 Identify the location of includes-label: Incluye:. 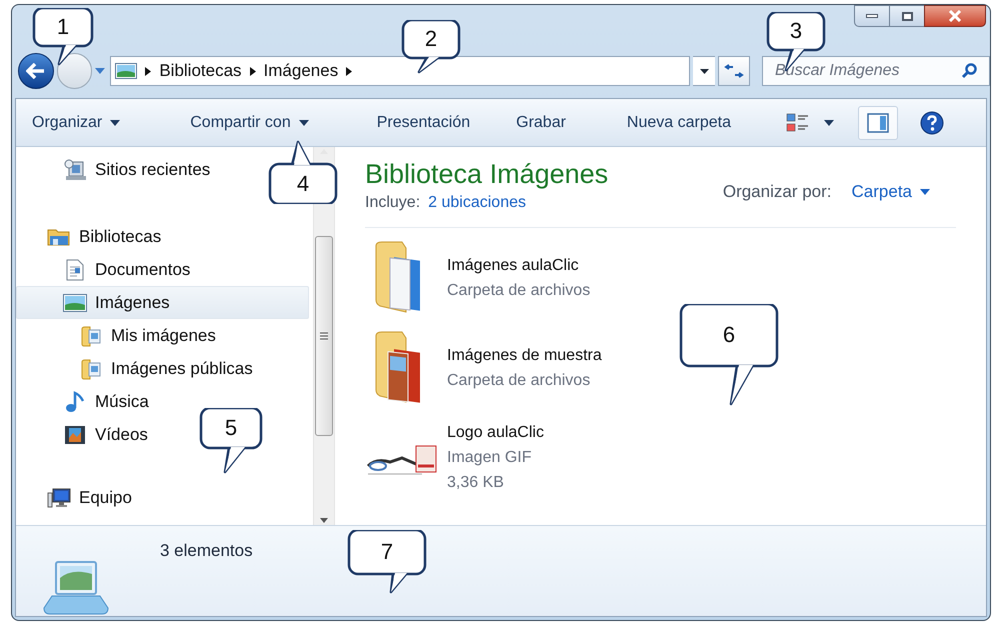
(392, 203).